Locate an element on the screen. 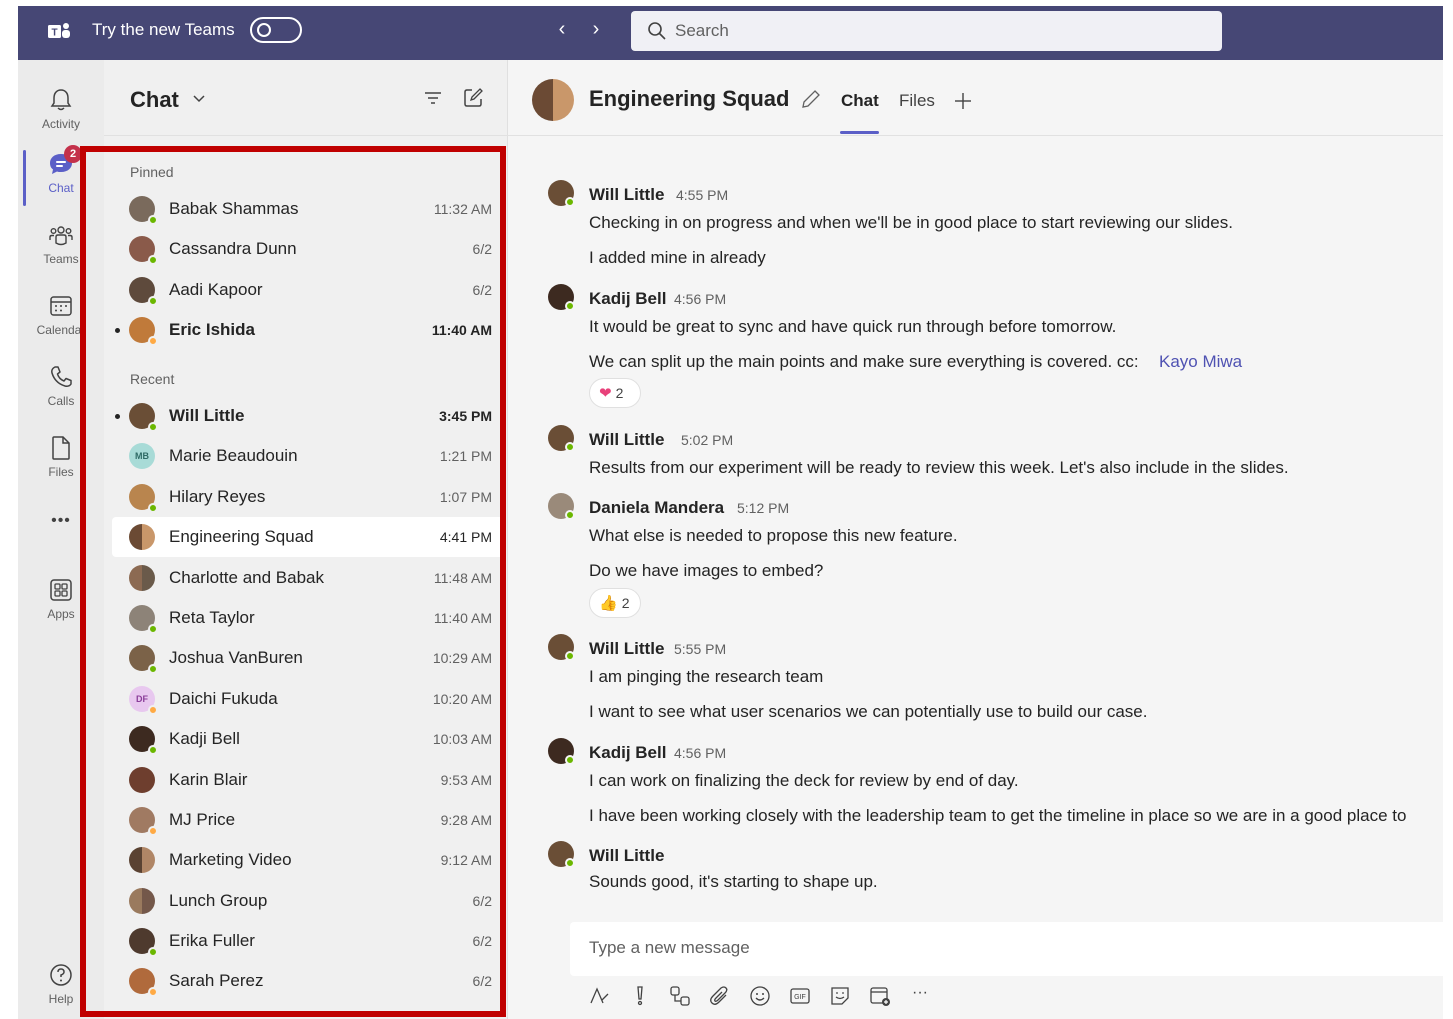  more-options-icon: ··· is located at coordinates (920, 993).